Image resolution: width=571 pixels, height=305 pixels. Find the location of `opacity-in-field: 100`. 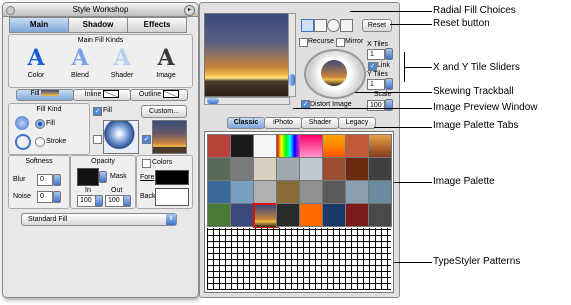

opacity-in-field: 100 is located at coordinates (86, 201).